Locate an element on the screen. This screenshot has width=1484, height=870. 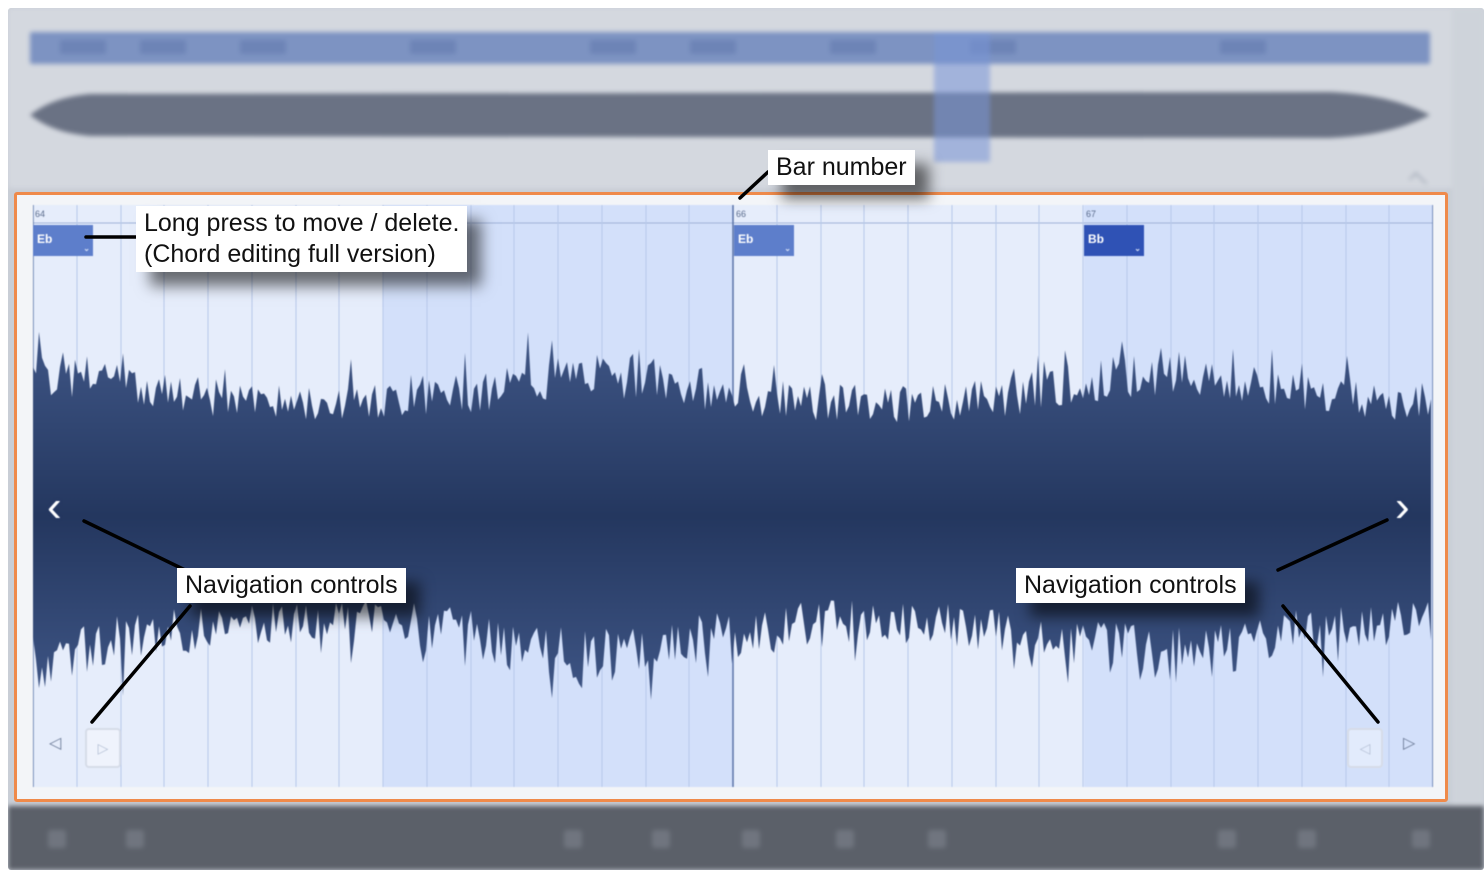
transport-bar is located at coordinates (746, 838).